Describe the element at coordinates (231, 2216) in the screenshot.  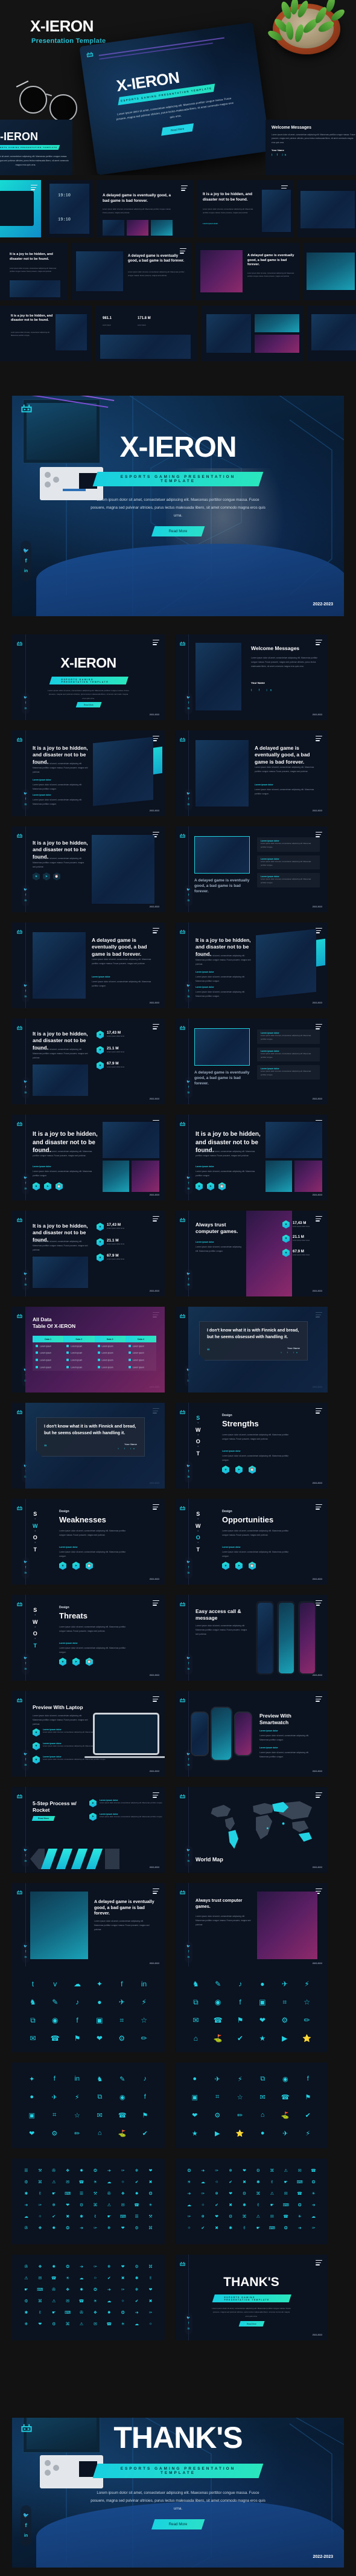
I see `icon-44: ⚙` at that location.